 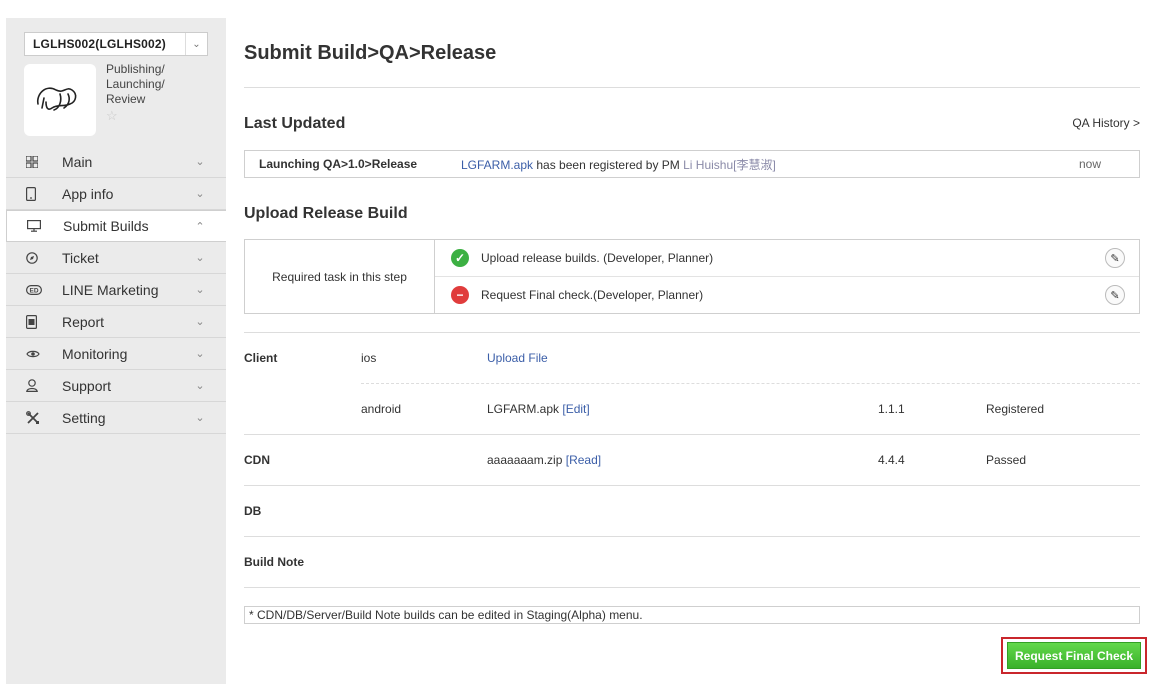 I want to click on request-final-check-button: Request Final Check, so click(x=1074, y=655).